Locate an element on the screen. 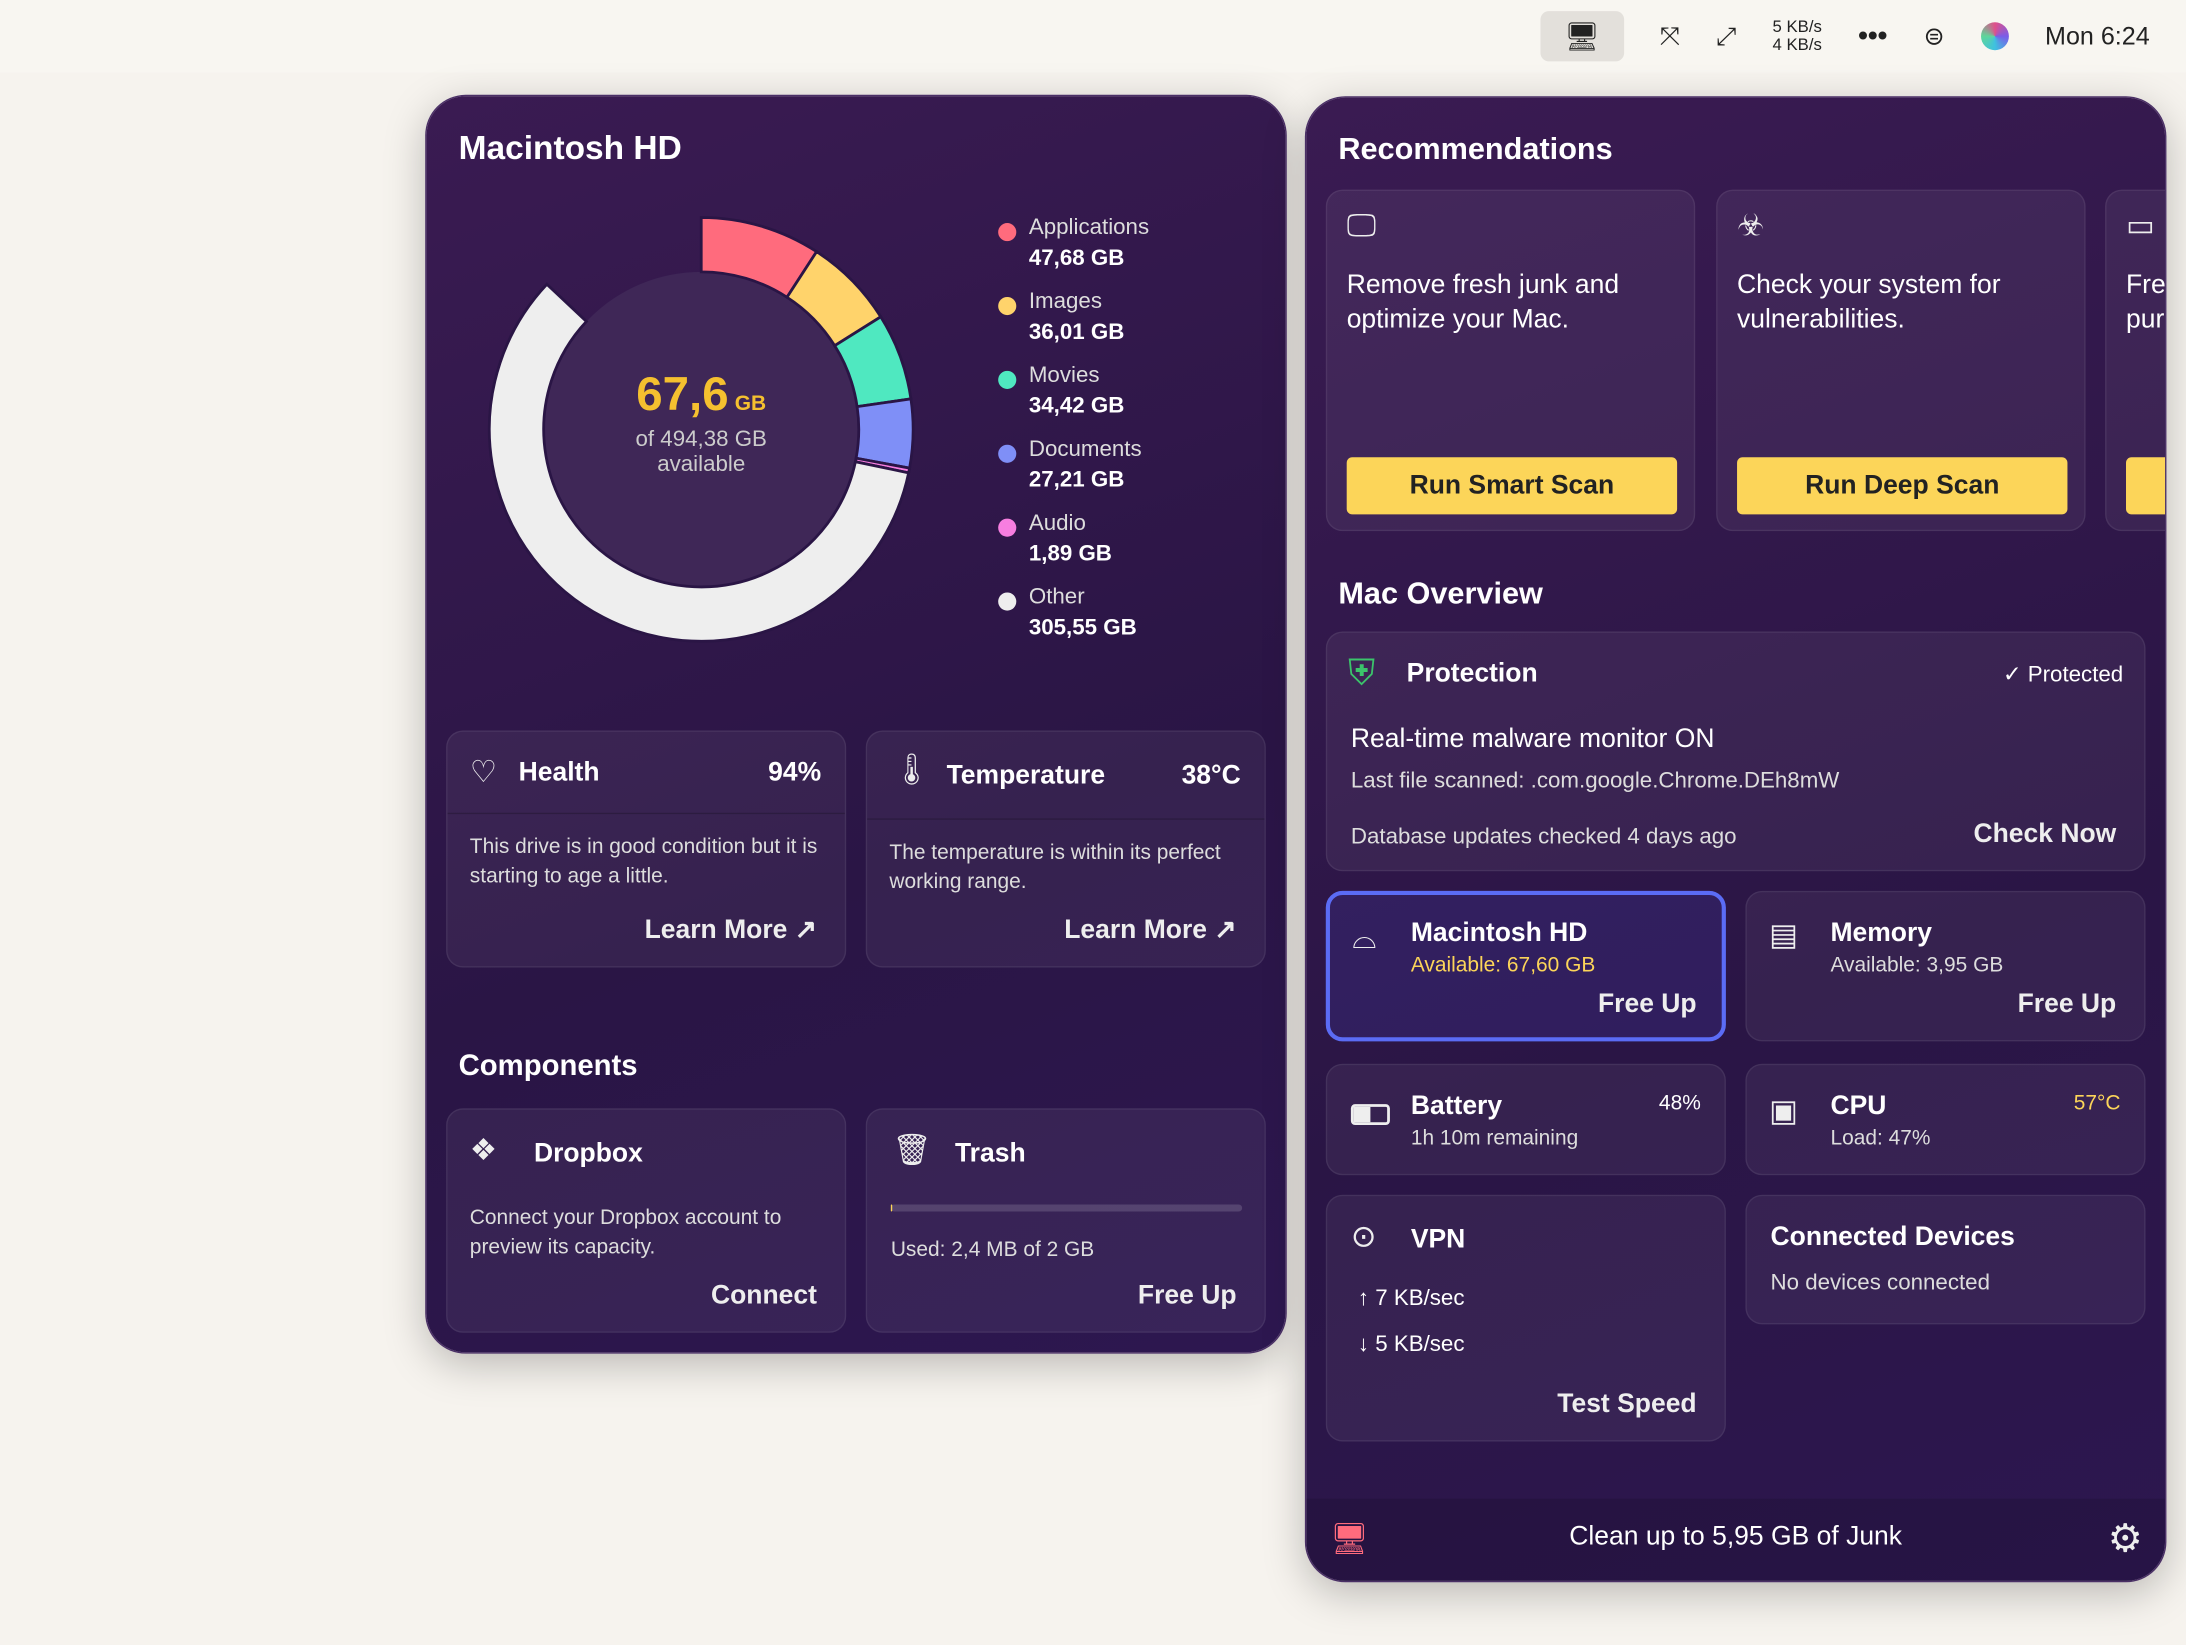 The width and height of the screenshot is (2186, 1645). protected-label: Protected is located at coordinates (2075, 675).